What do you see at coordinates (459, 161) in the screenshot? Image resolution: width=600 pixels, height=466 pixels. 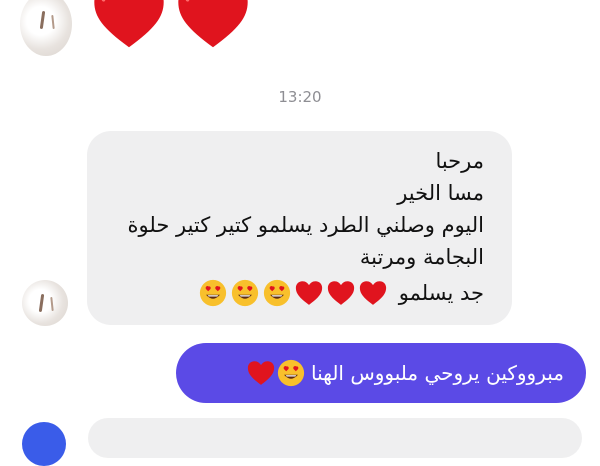 I see `message-line: مرحبا` at bounding box center [459, 161].